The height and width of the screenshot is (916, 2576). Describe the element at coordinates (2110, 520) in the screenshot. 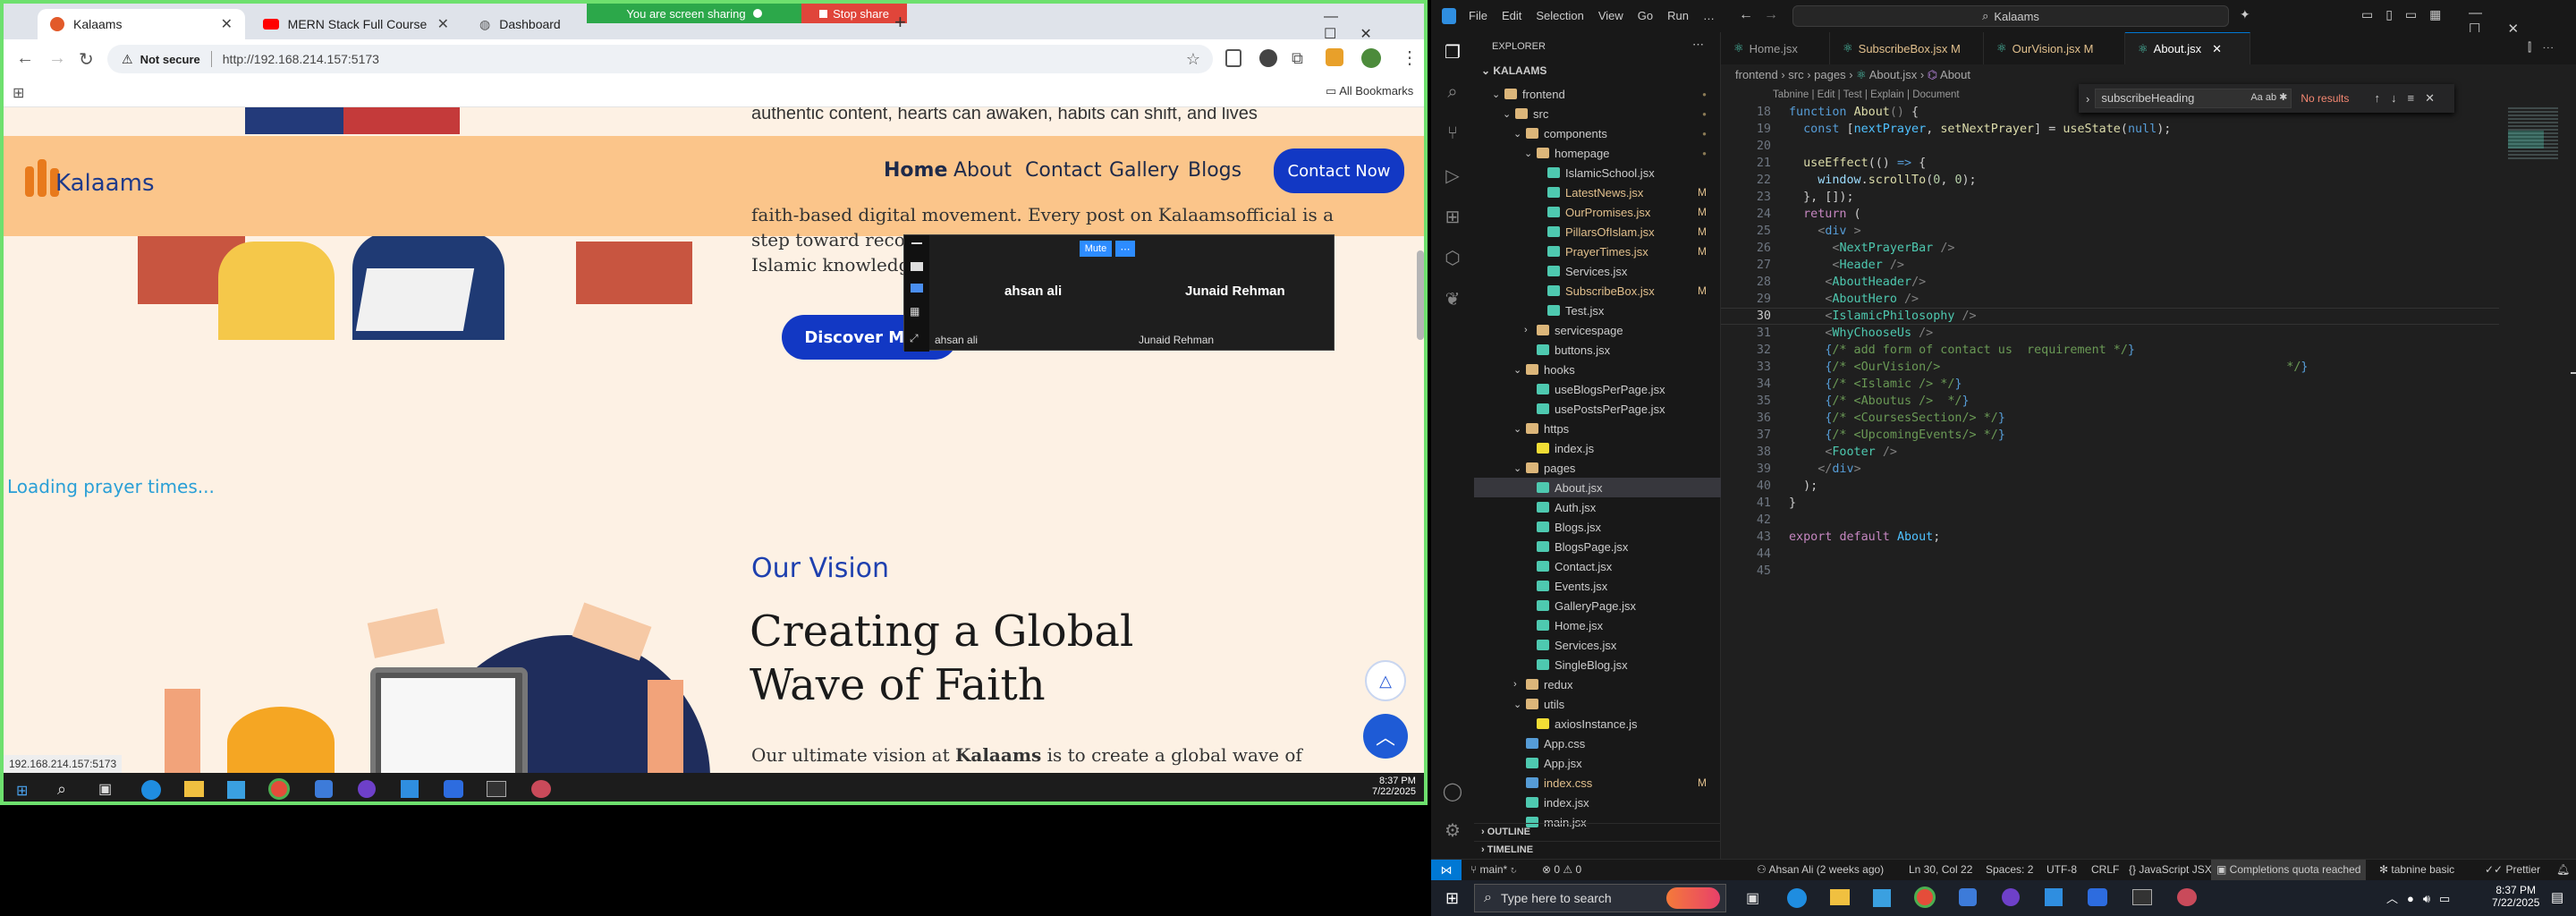

I see `code-line: 42` at that location.